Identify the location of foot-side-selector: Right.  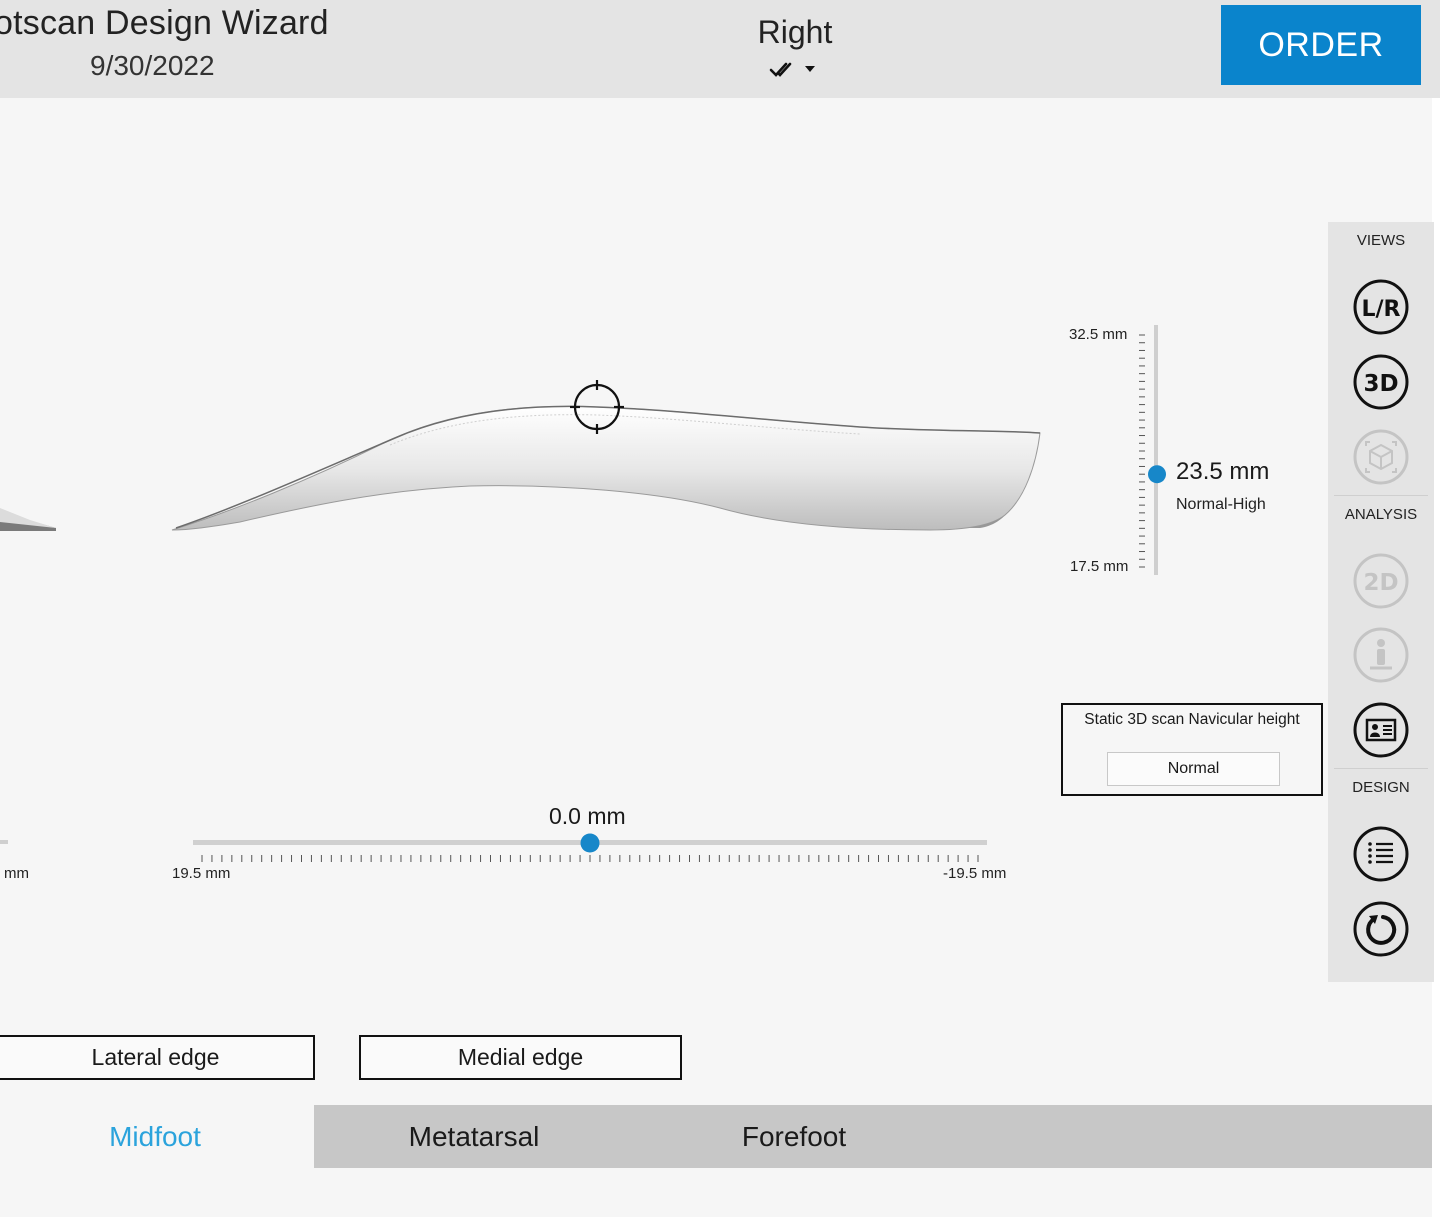
(795, 45).